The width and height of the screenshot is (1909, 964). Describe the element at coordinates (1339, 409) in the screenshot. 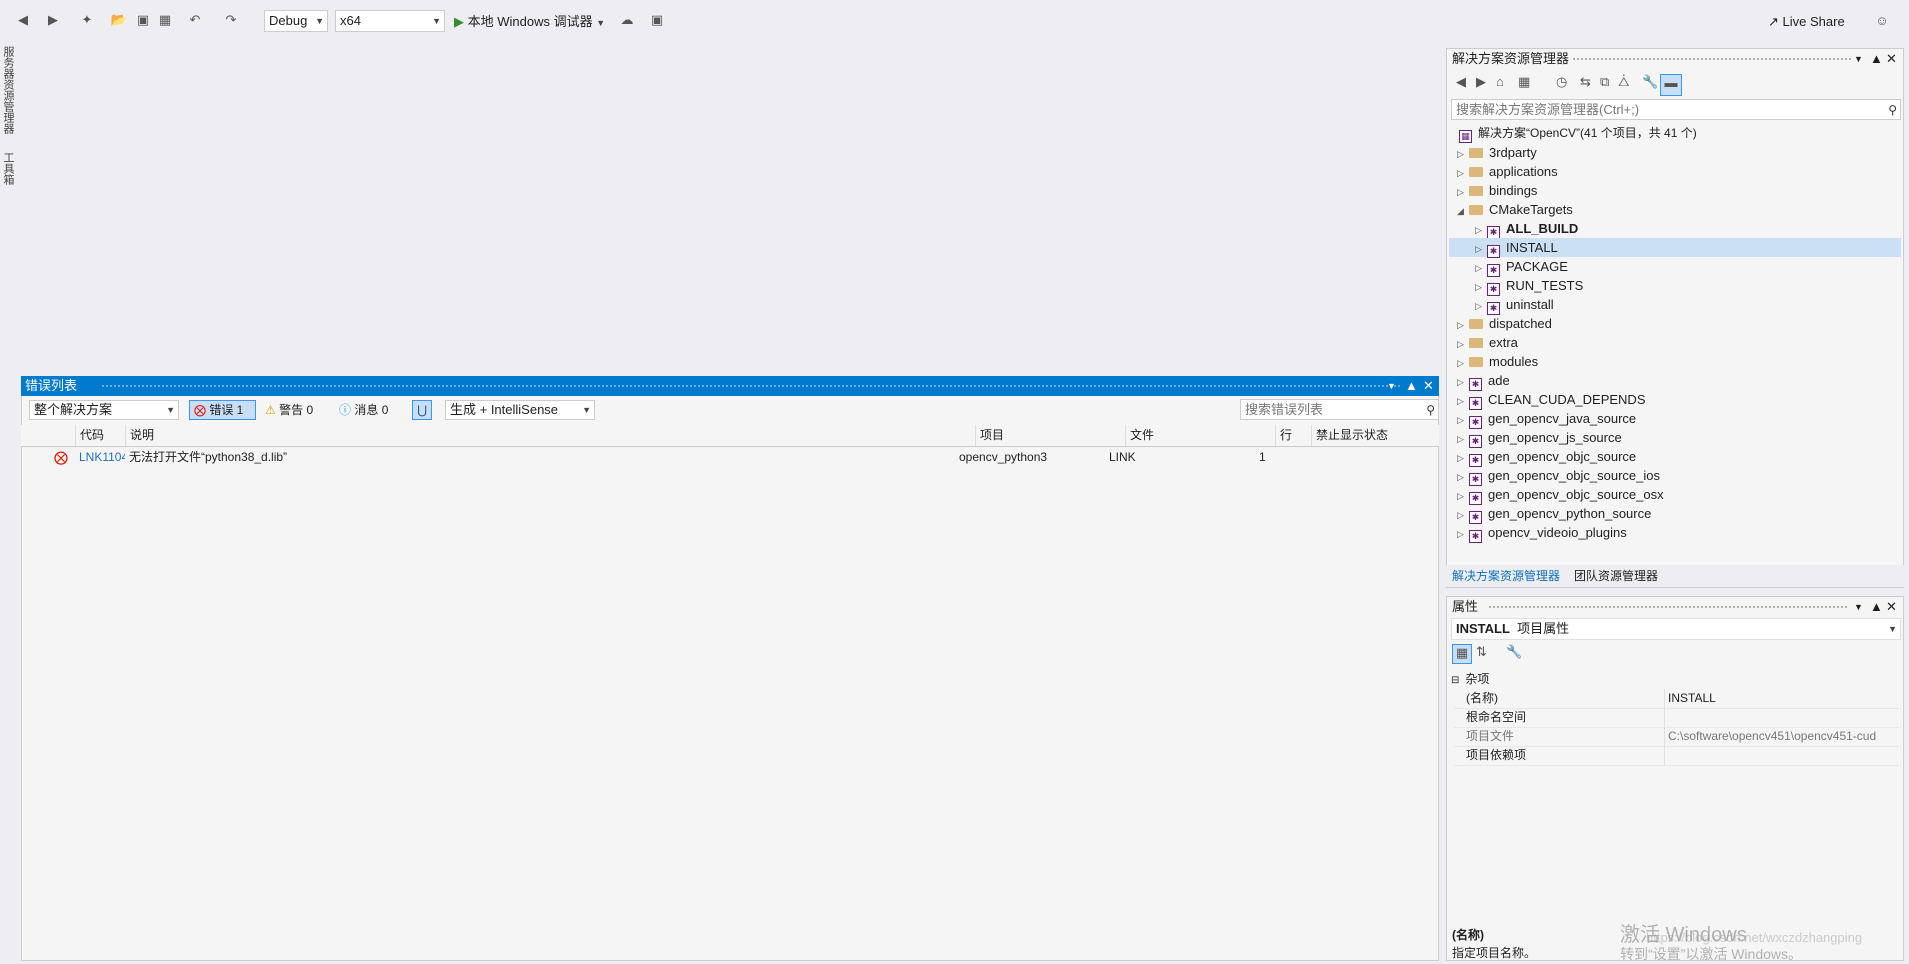

I see `error-search-input: 搜索错误列表 ⚲` at that location.